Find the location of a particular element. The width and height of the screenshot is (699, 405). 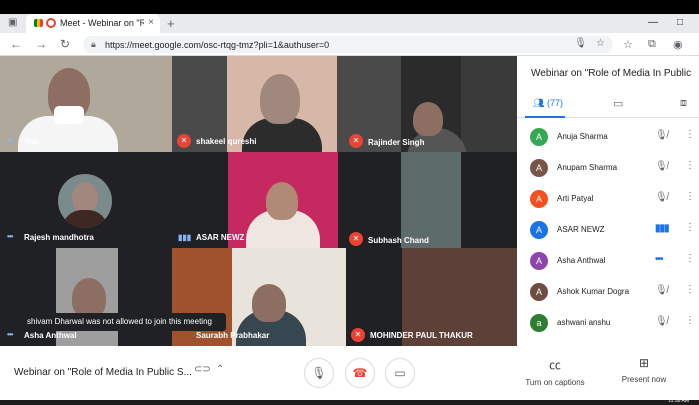

chevron-up-icon: ⌃ is located at coordinates (220, 369).